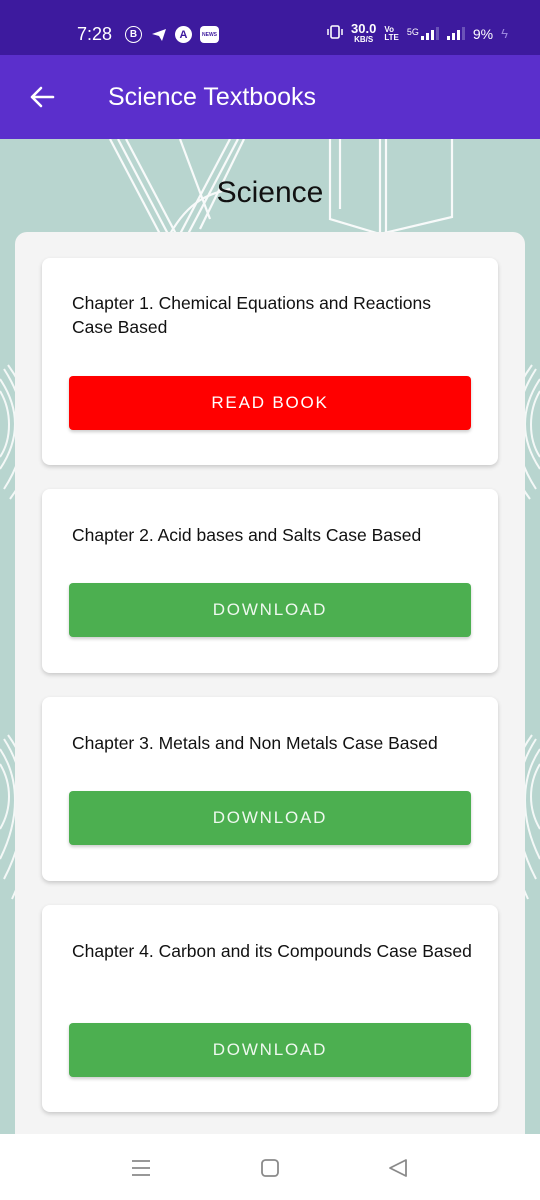  I want to click on status-time: 7:28, so click(95, 34).